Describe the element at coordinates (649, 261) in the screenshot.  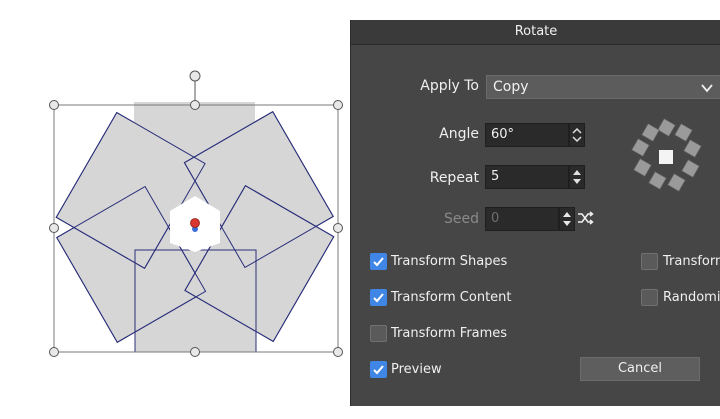
I see `transform-right-checkbox` at that location.